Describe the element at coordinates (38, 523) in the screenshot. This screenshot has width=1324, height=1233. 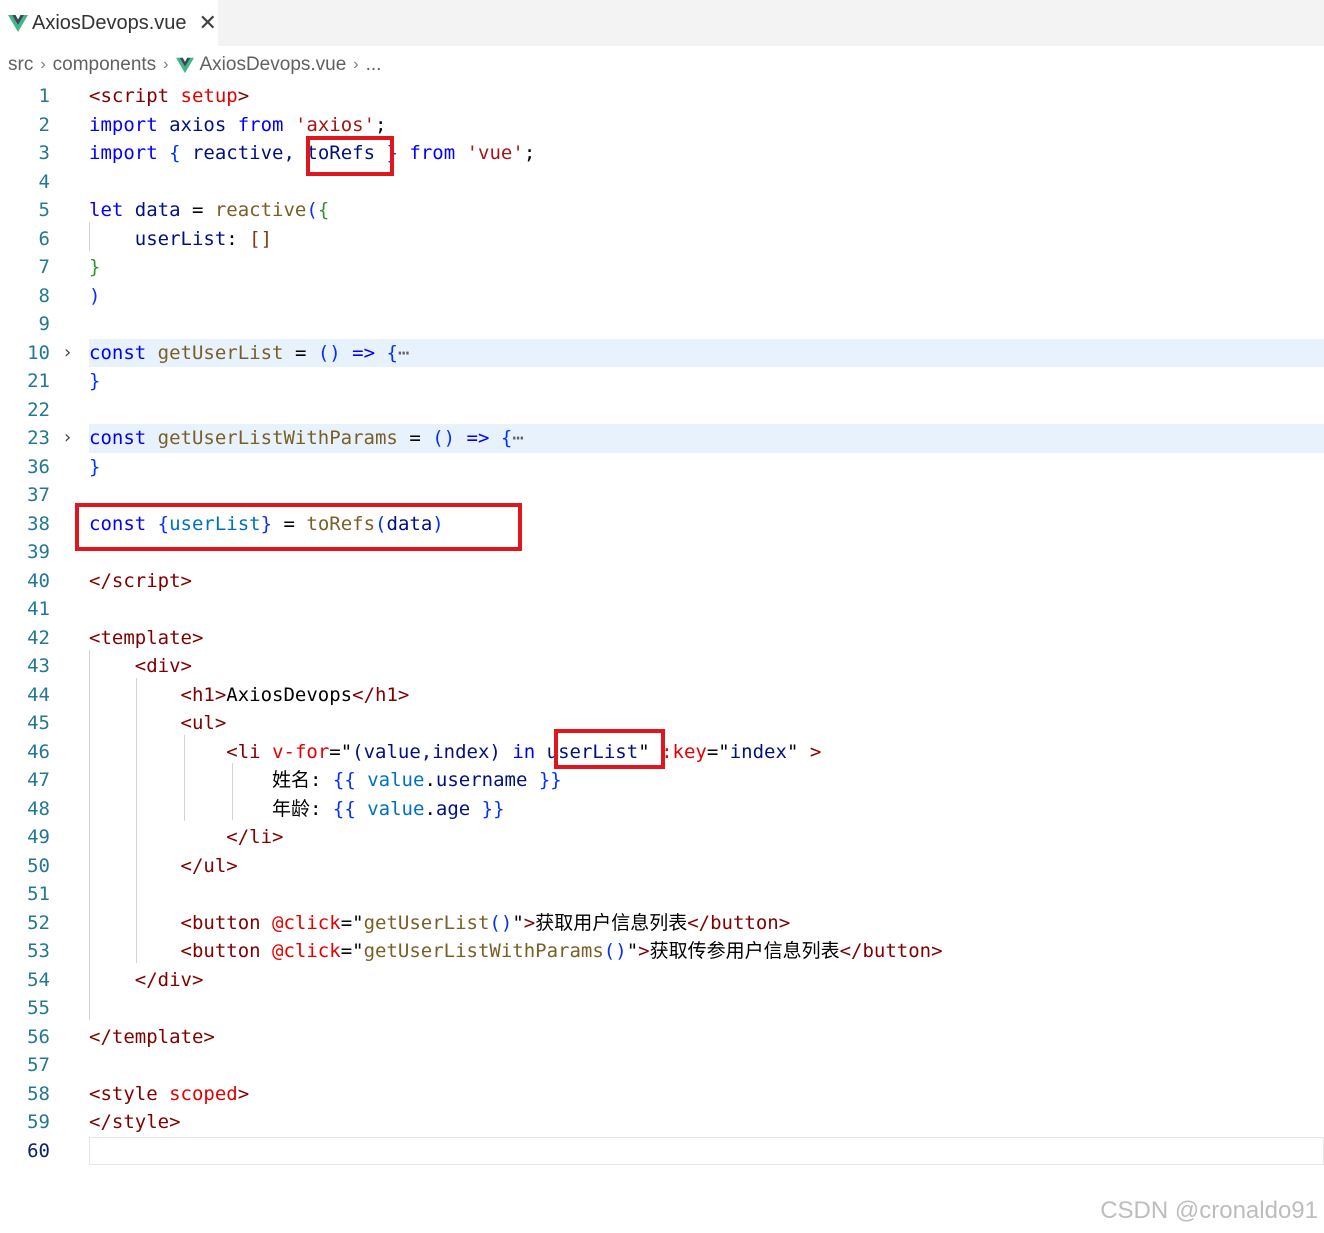
I see `line-number: 38` at that location.